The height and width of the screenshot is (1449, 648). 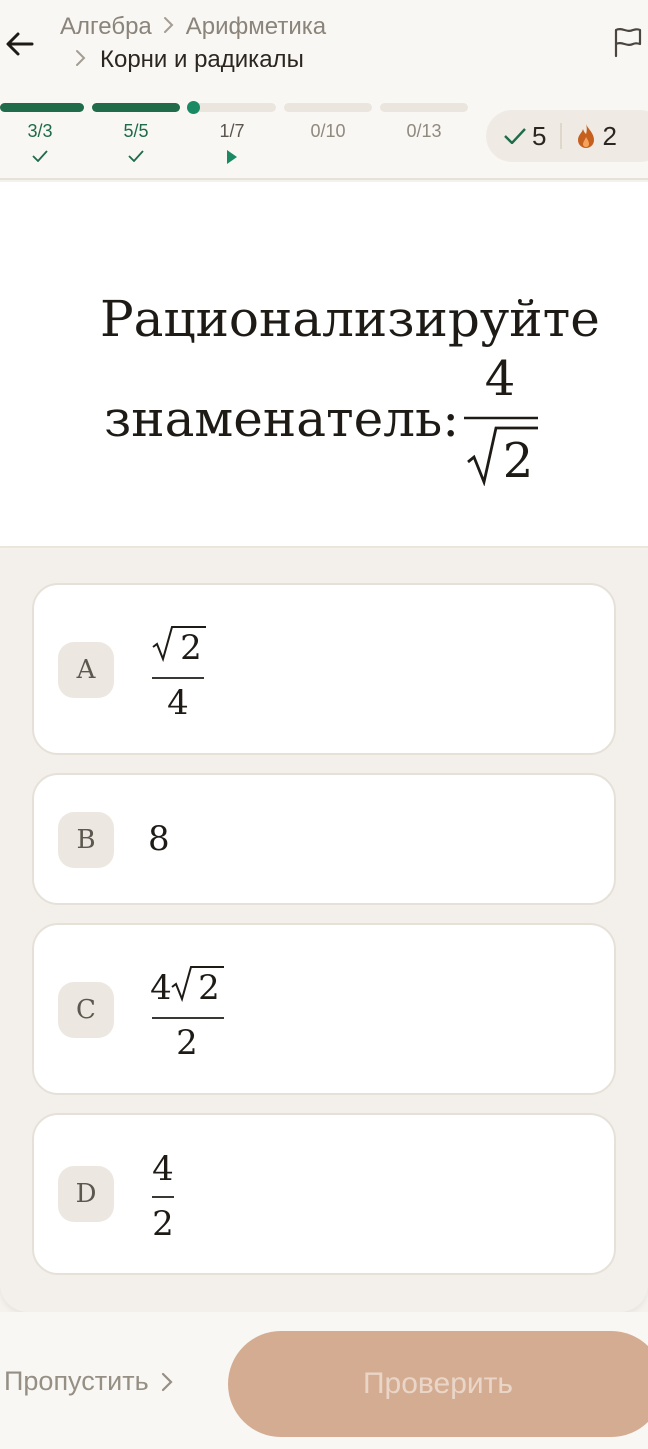 What do you see at coordinates (86, 1194) in the screenshot?
I see `option-letter: D` at bounding box center [86, 1194].